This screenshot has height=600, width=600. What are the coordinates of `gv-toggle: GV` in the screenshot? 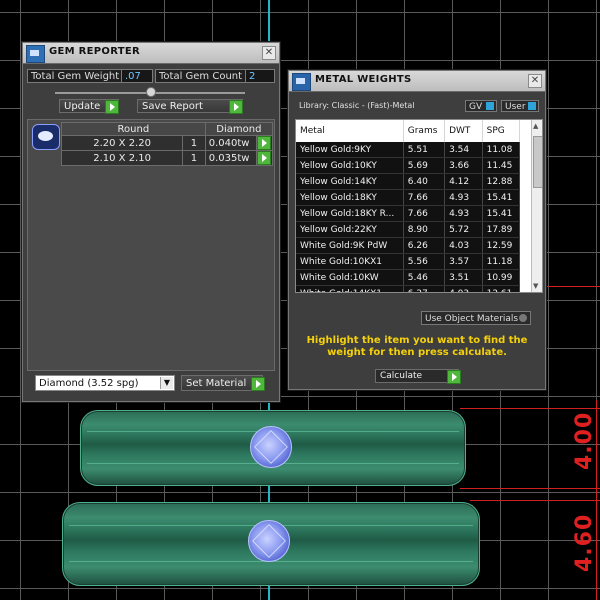 It's located at (481, 106).